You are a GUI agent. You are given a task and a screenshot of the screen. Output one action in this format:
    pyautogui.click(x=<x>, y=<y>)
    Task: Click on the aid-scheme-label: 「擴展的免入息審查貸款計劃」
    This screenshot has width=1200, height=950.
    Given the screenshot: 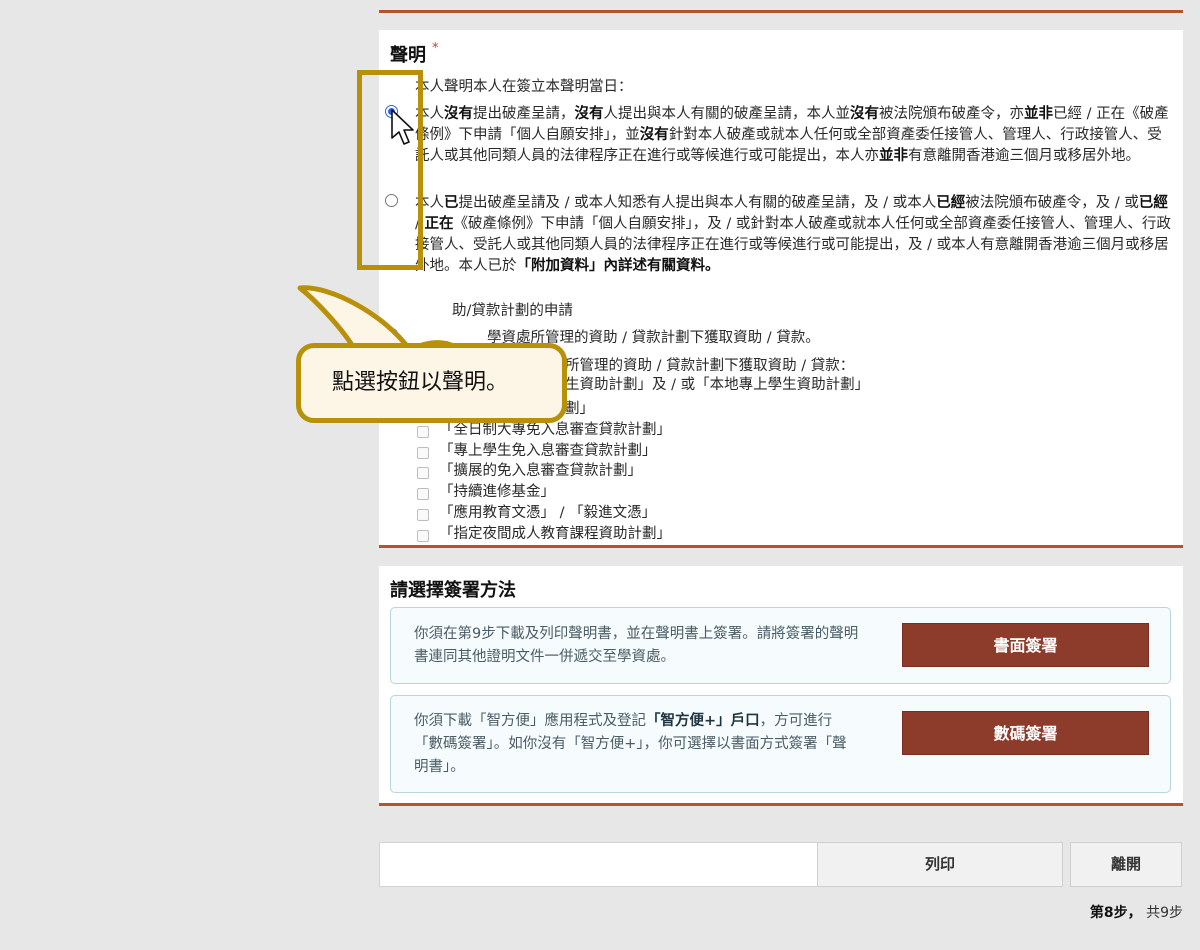 What is the action you would take?
    pyautogui.click(x=540, y=471)
    